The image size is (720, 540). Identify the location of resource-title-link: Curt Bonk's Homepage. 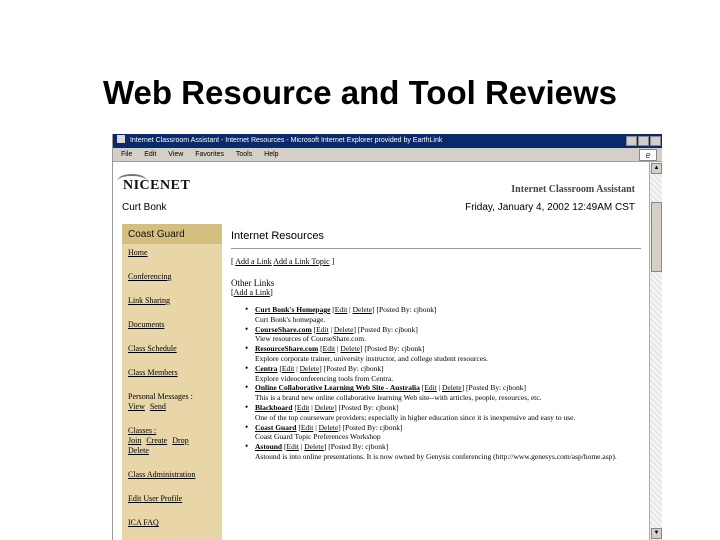
(292, 309).